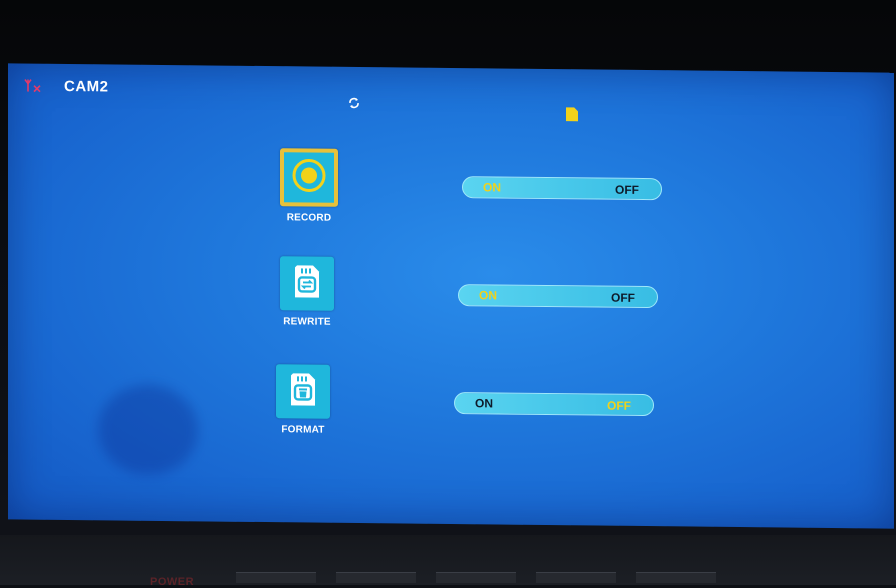 Image resolution: width=896 pixels, height=588 pixels. Describe the element at coordinates (148, 429) in the screenshot. I see `screen-reflection` at that location.